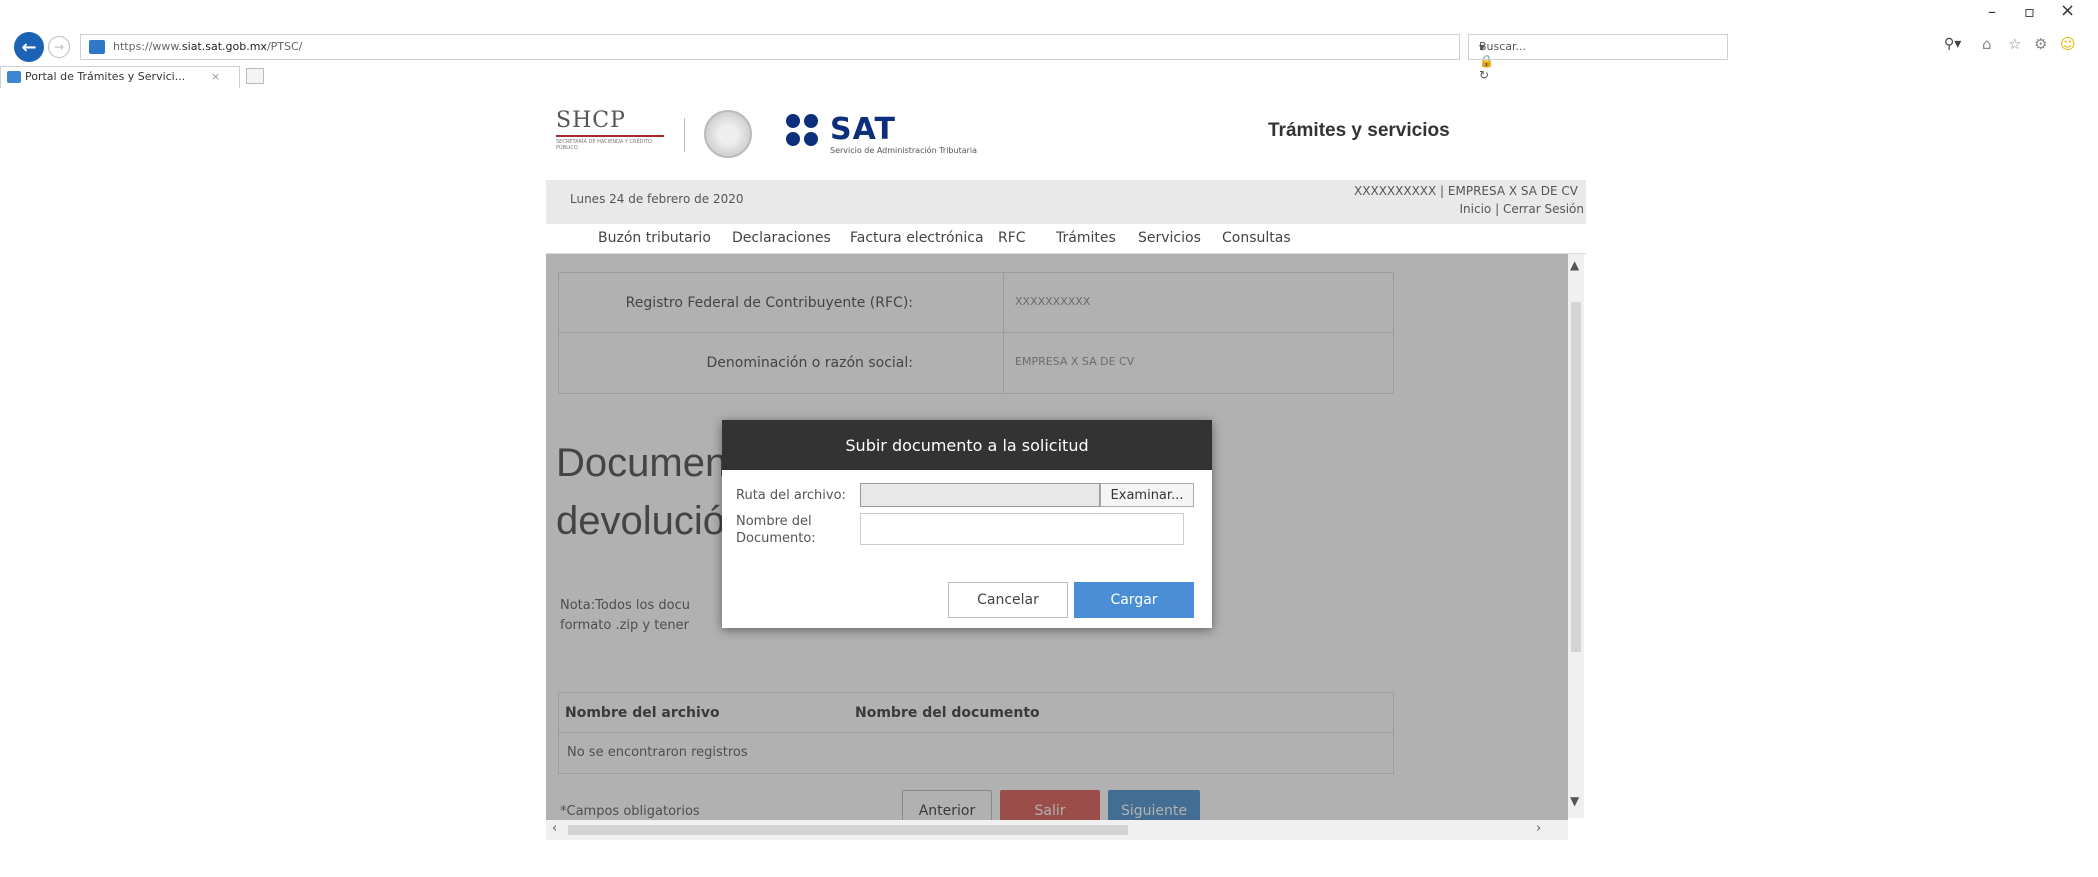 The image size is (2098, 877). What do you see at coordinates (1169, 238) in the screenshot?
I see `menu-item-servicios: Servicios` at bounding box center [1169, 238].